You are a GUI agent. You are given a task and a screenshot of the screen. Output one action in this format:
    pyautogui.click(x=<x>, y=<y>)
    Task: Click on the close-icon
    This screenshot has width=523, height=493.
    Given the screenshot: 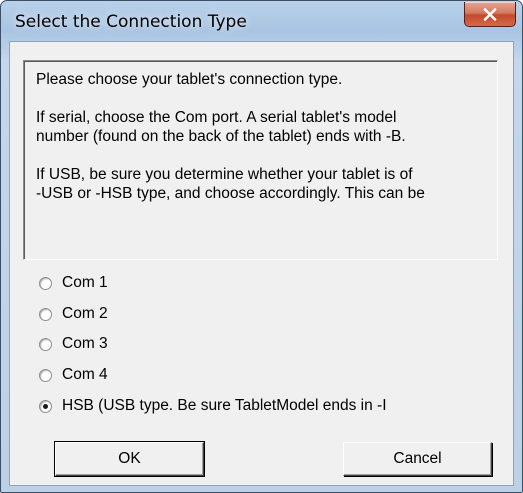 What is the action you would take?
    pyautogui.click(x=490, y=14)
    